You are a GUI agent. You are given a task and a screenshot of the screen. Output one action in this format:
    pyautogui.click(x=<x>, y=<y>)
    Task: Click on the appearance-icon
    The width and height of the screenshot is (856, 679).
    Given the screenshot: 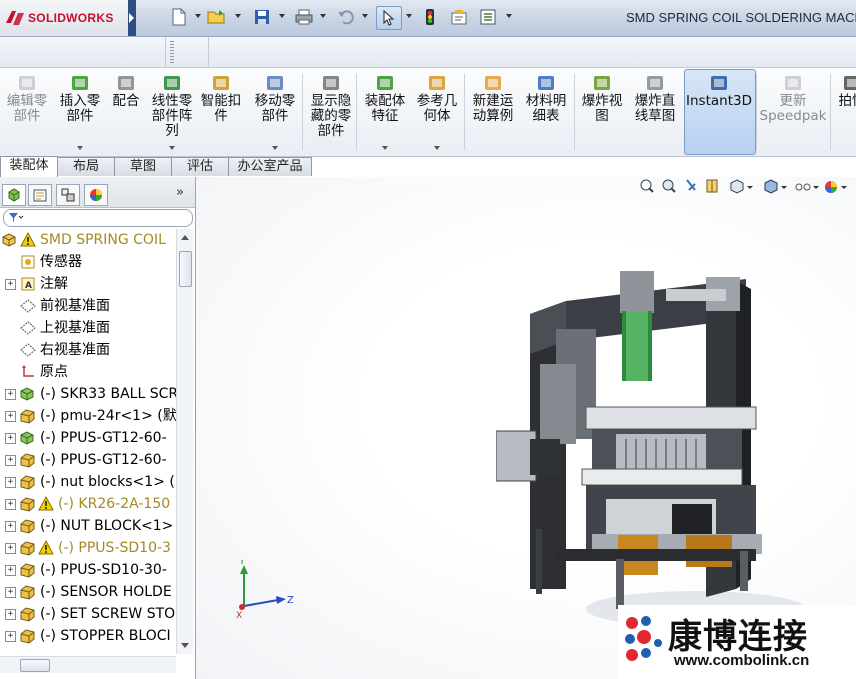 What is the action you would take?
    pyautogui.click(x=831, y=187)
    